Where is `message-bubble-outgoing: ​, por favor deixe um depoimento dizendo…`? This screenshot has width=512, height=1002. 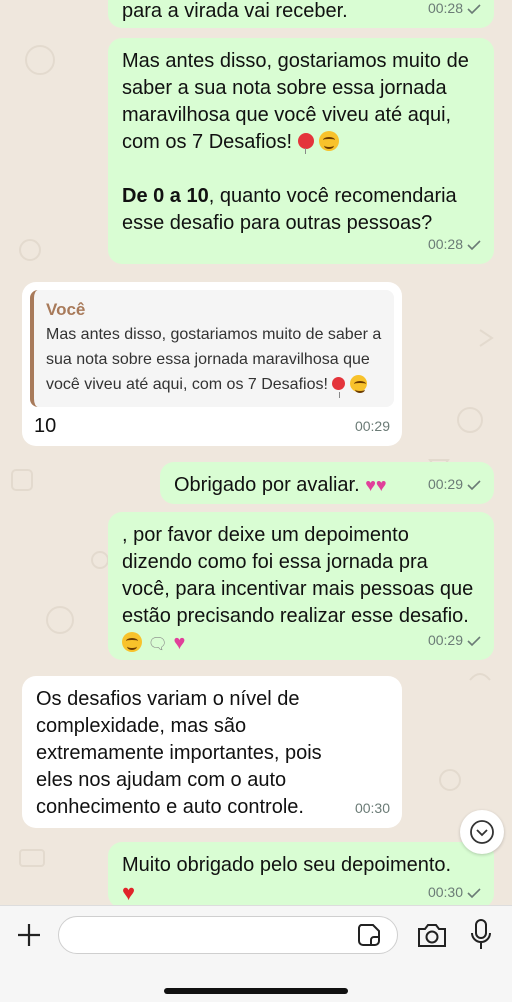
message-bubble-outgoing: ​, por favor deixe um depoimento dizendo… is located at coordinates (301, 586).